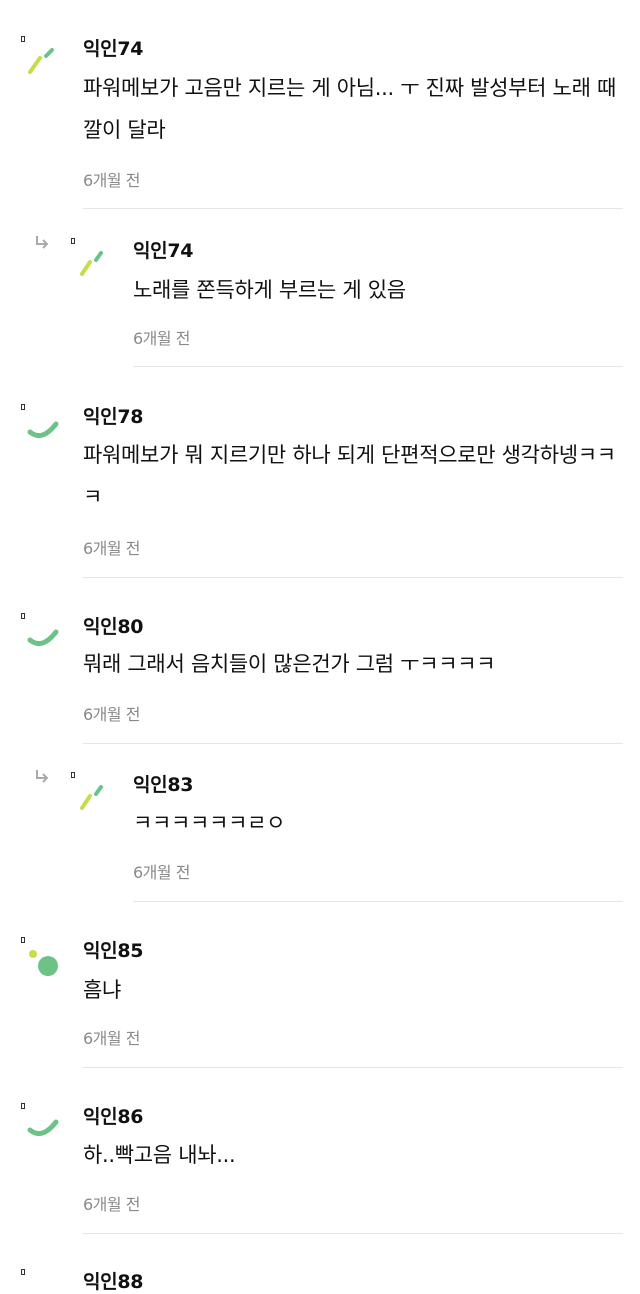 This screenshot has height=1294, width=640. Describe the element at coordinates (113, 415) in the screenshot. I see `comment-author: 익인78` at that location.